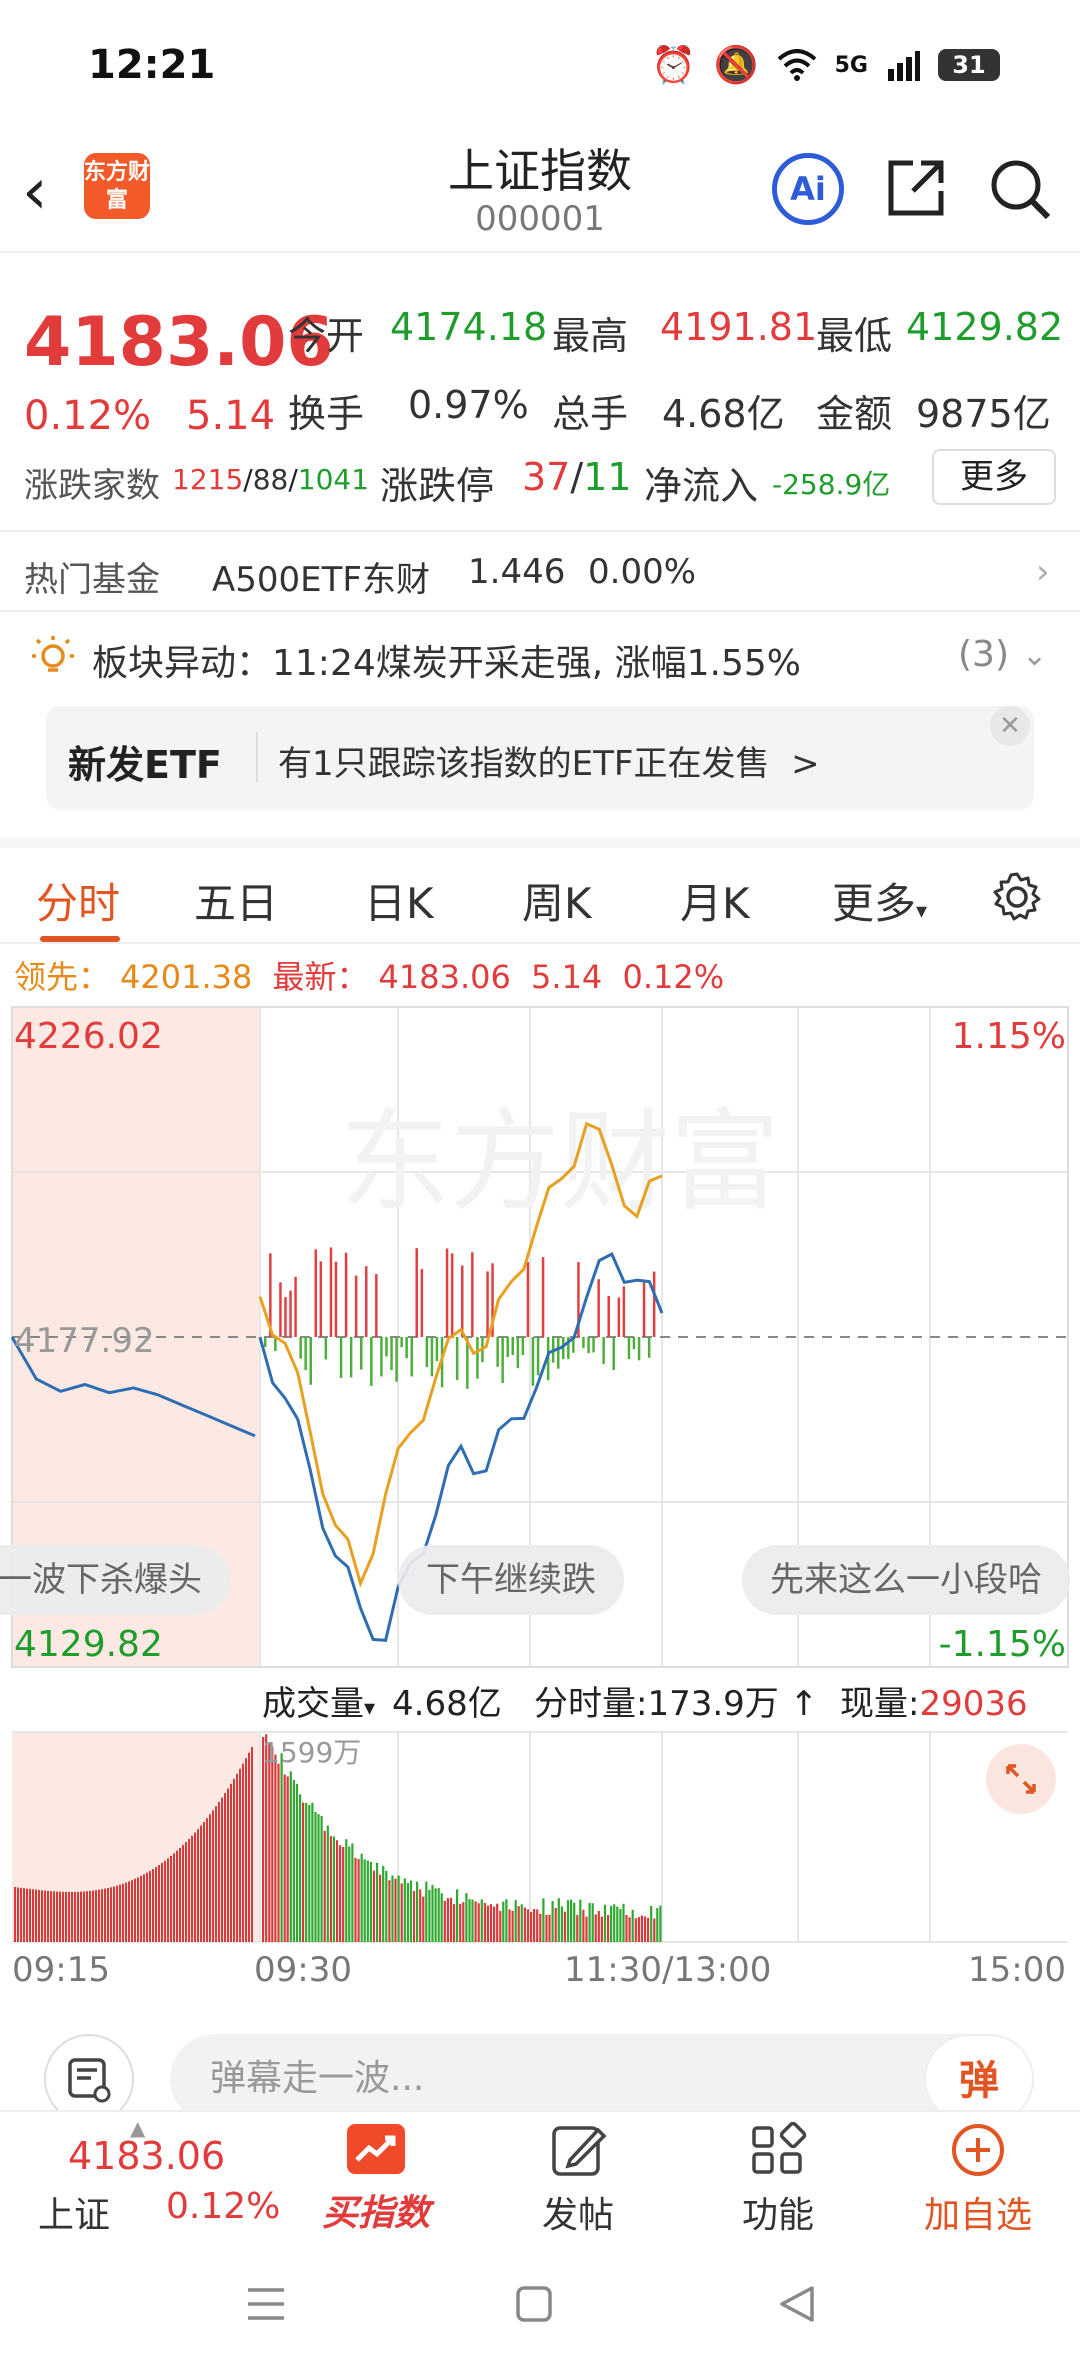  I want to click on volume-selector: 成交量▾, so click(318, 1700).